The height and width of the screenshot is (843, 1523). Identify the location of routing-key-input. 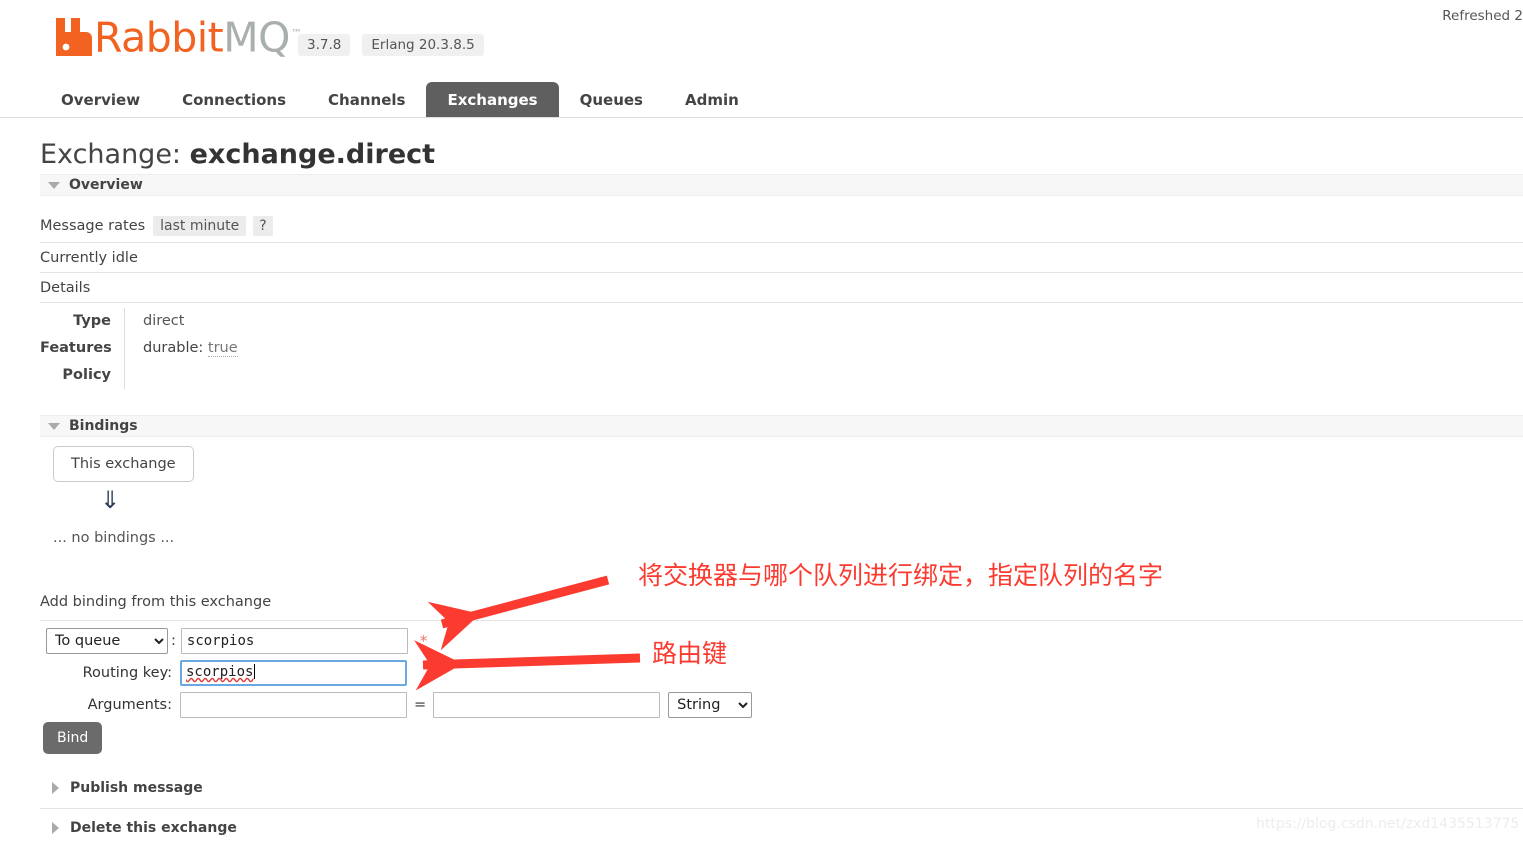
(293, 673).